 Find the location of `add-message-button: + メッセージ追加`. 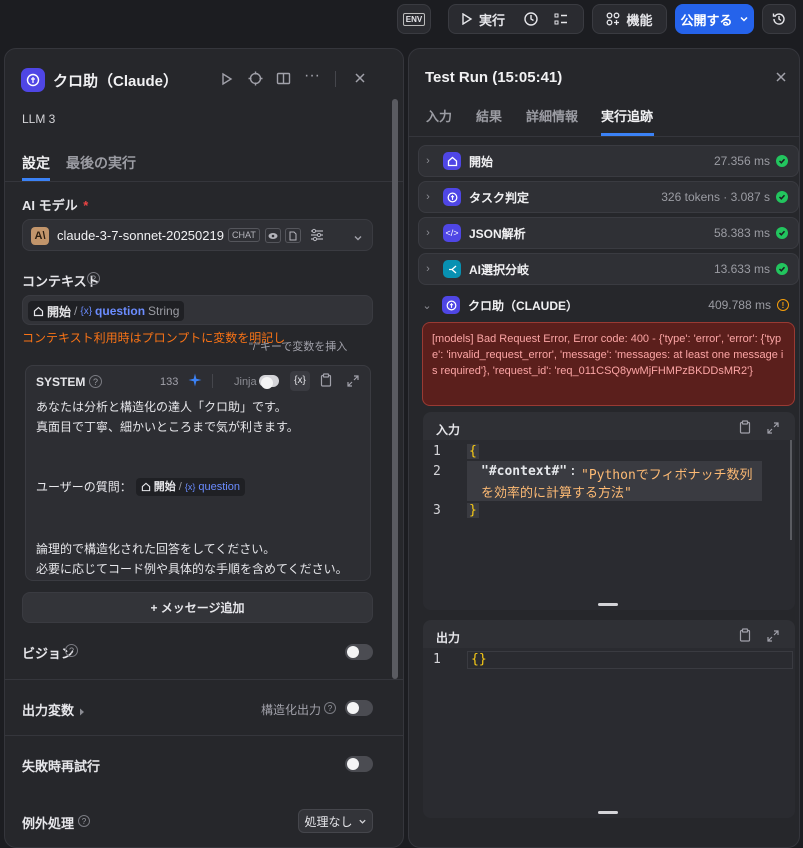

add-message-button: + メッセージ追加 is located at coordinates (197, 607).